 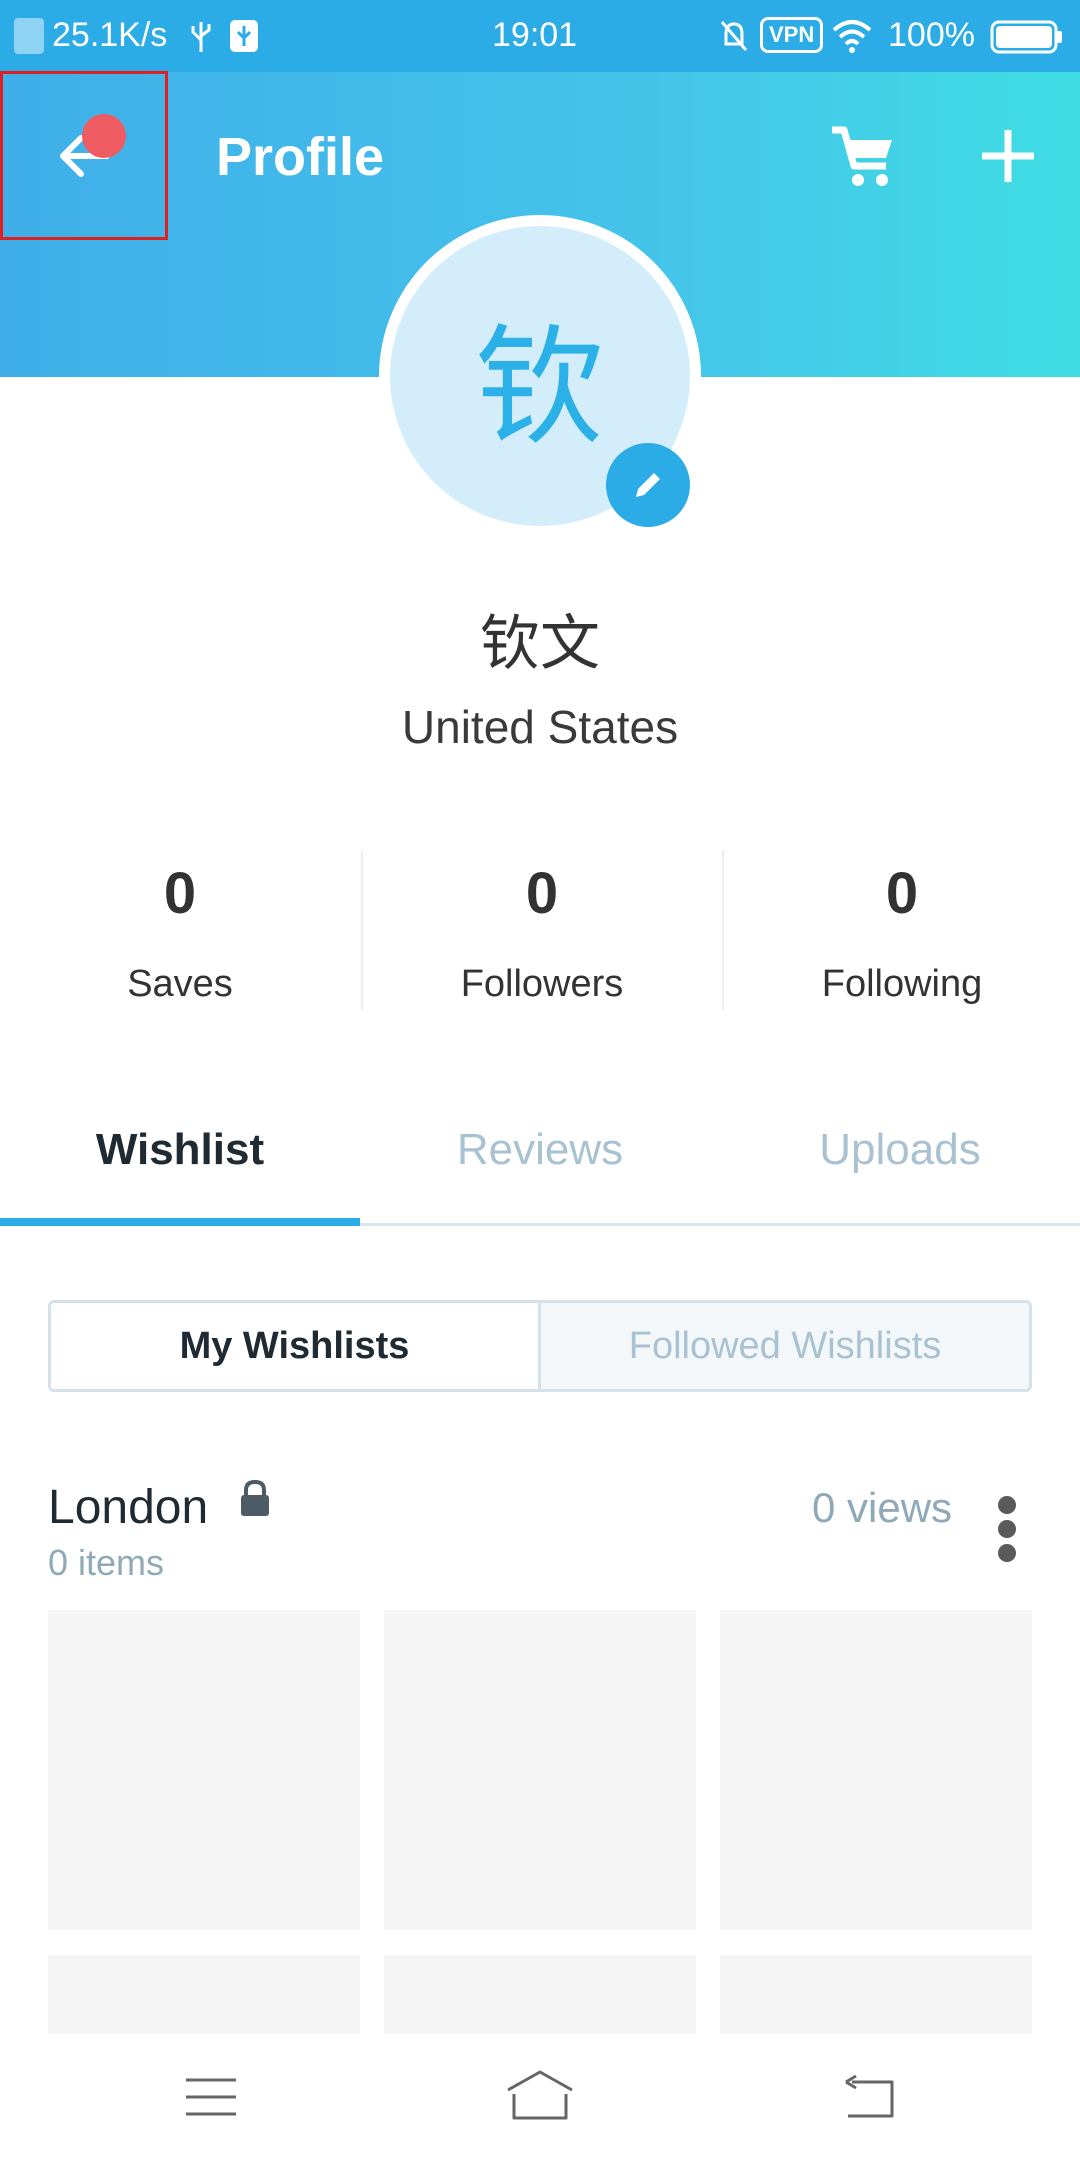 What do you see at coordinates (180, 1150) in the screenshot?
I see `tab-wishlist: Wishlist` at bounding box center [180, 1150].